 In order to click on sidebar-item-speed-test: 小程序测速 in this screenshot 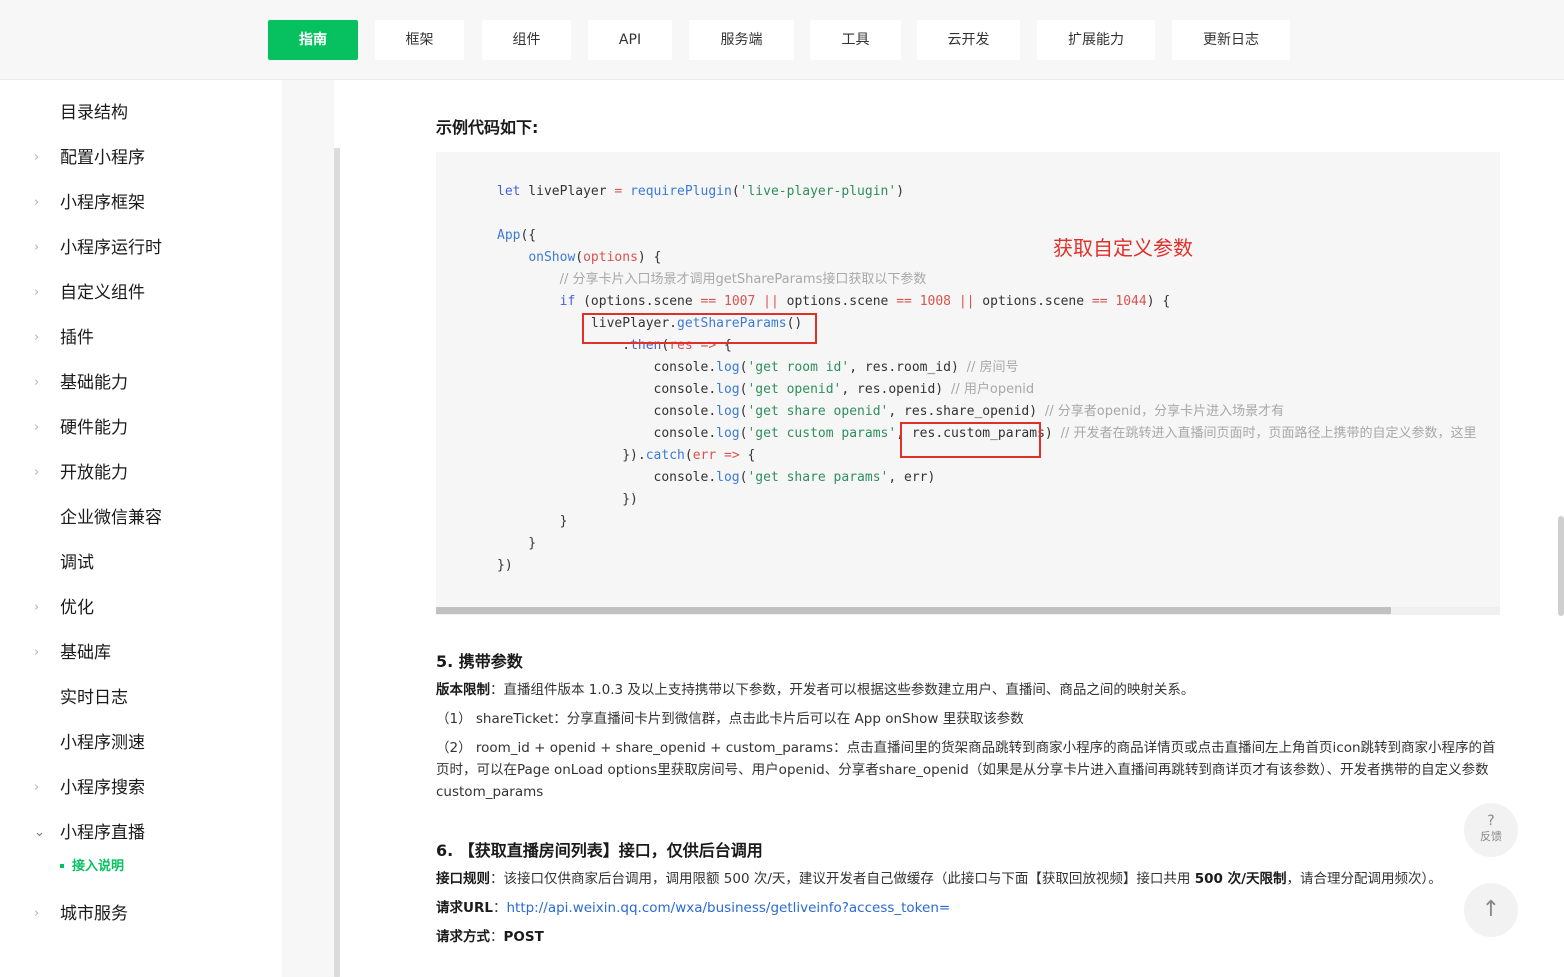, I will do `click(141, 743)`.